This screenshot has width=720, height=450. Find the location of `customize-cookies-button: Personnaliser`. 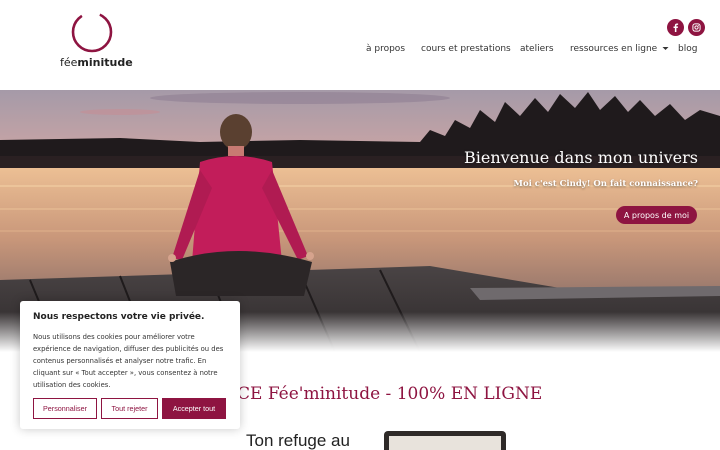

customize-cookies-button: Personnaliser is located at coordinates (65, 408).